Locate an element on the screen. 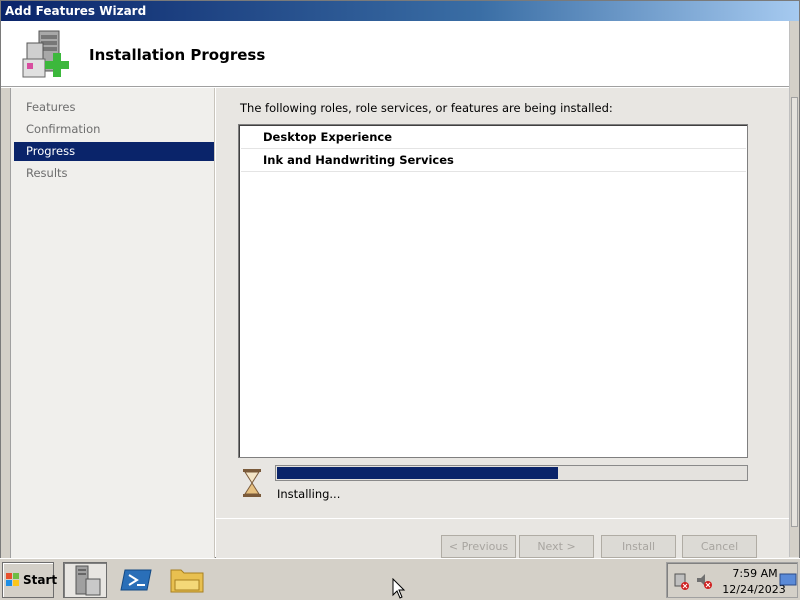 The height and width of the screenshot is (600, 800). start-button: Start is located at coordinates (30, 580).